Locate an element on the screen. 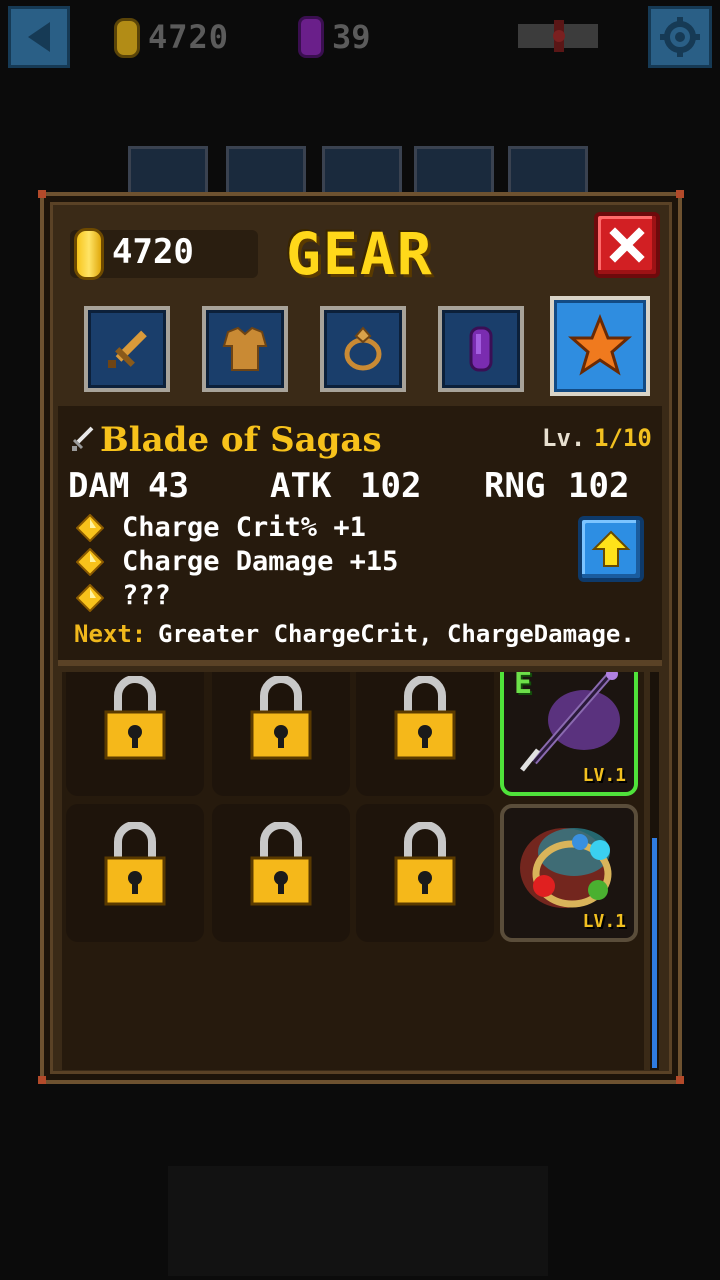 Image resolution: width=720 pixels, height=1280 pixels. close-icon is located at coordinates (627, 245).